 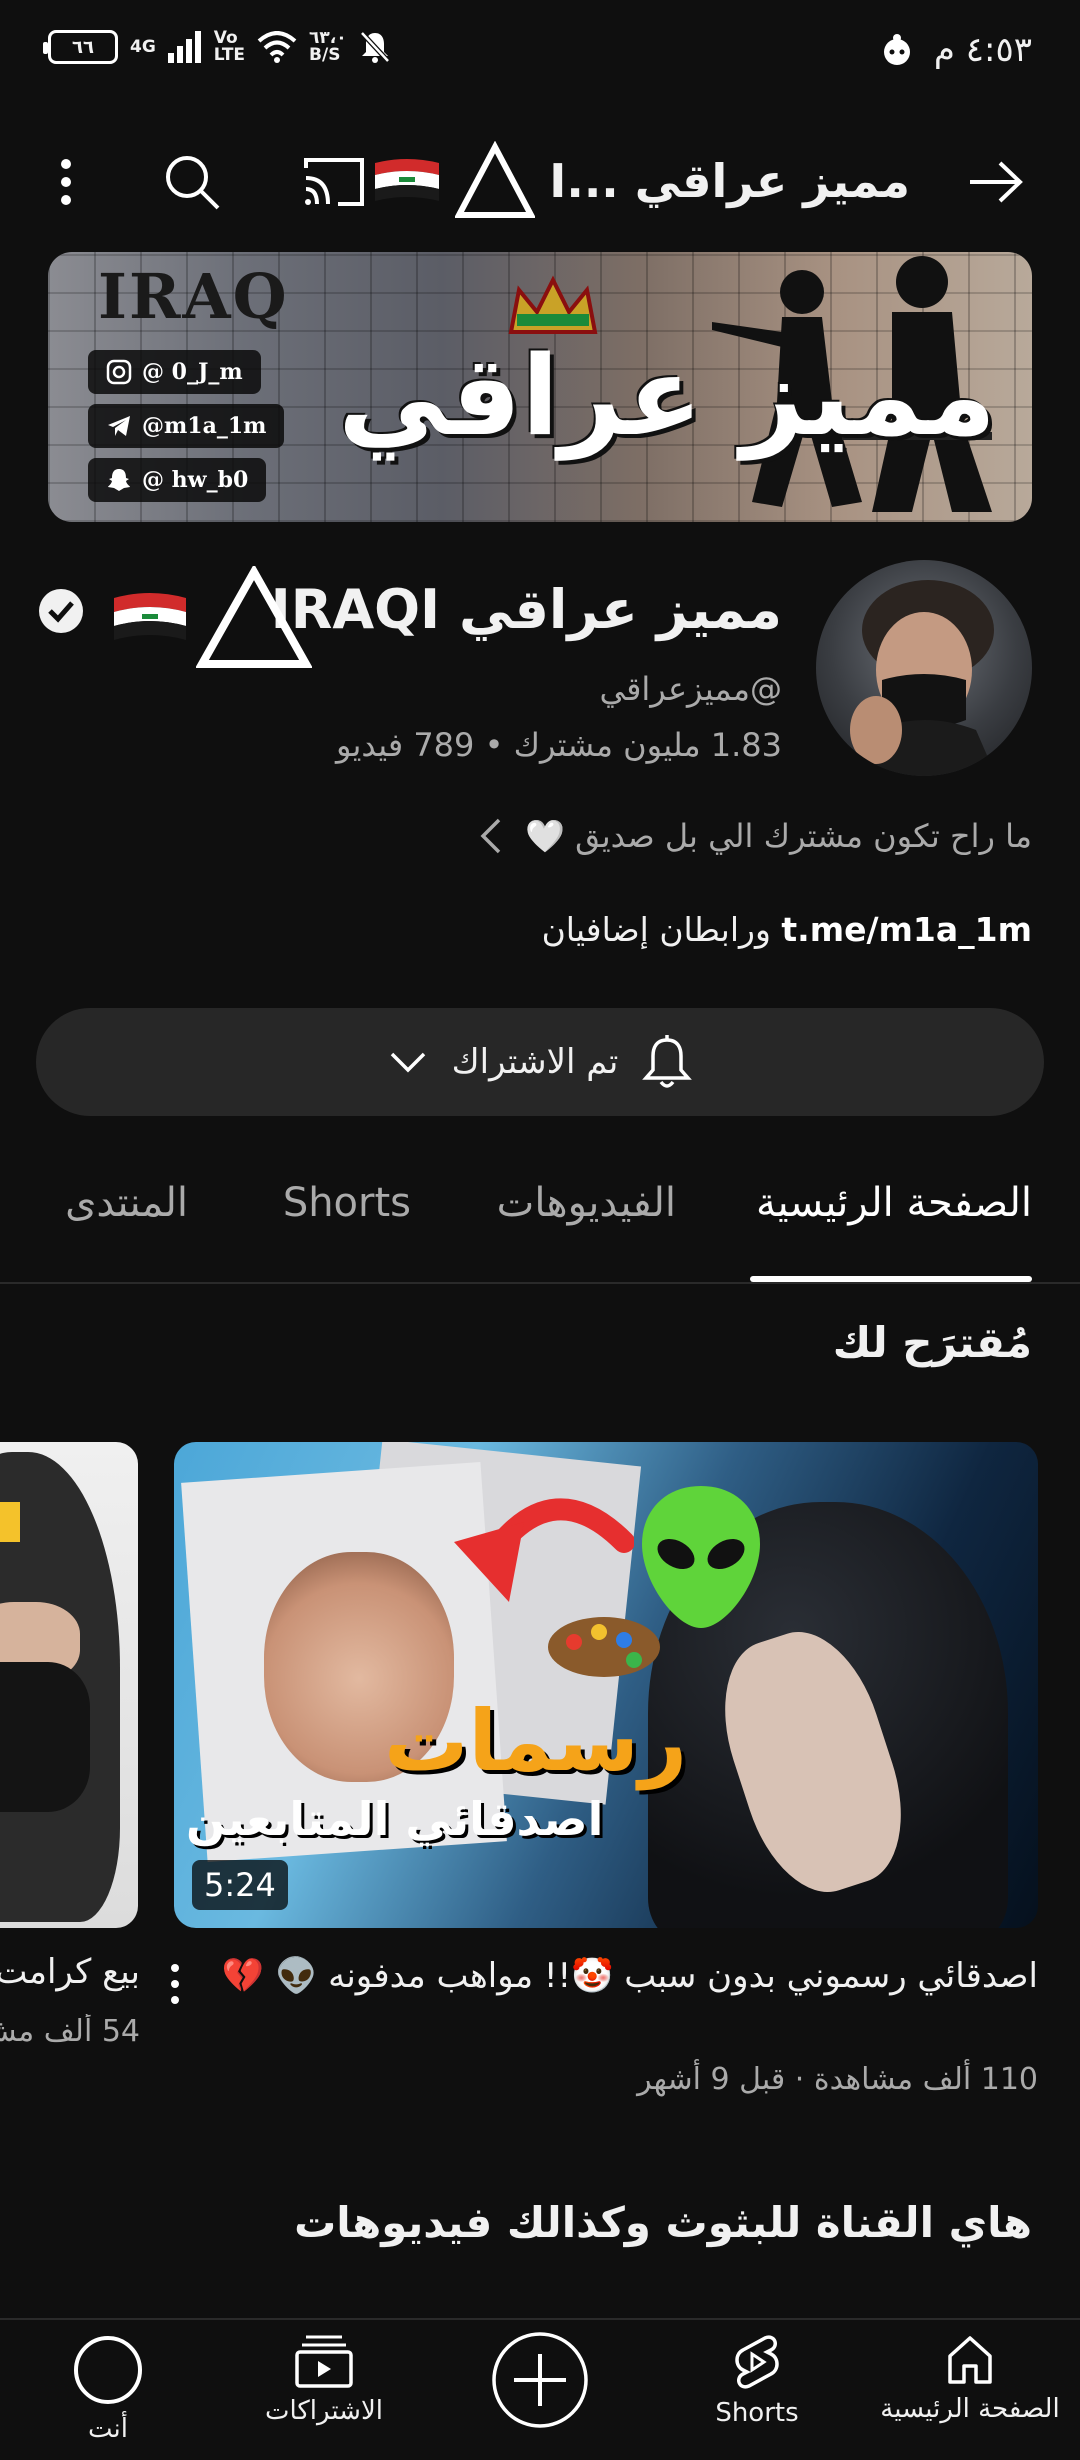 I want to click on banner-tag-snapchat: @ hw_b0, so click(x=177, y=480).